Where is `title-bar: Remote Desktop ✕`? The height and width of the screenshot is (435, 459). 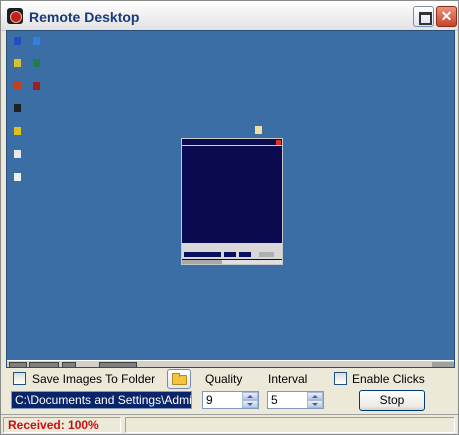
title-bar: Remote Desktop ✕ is located at coordinates (229, 16).